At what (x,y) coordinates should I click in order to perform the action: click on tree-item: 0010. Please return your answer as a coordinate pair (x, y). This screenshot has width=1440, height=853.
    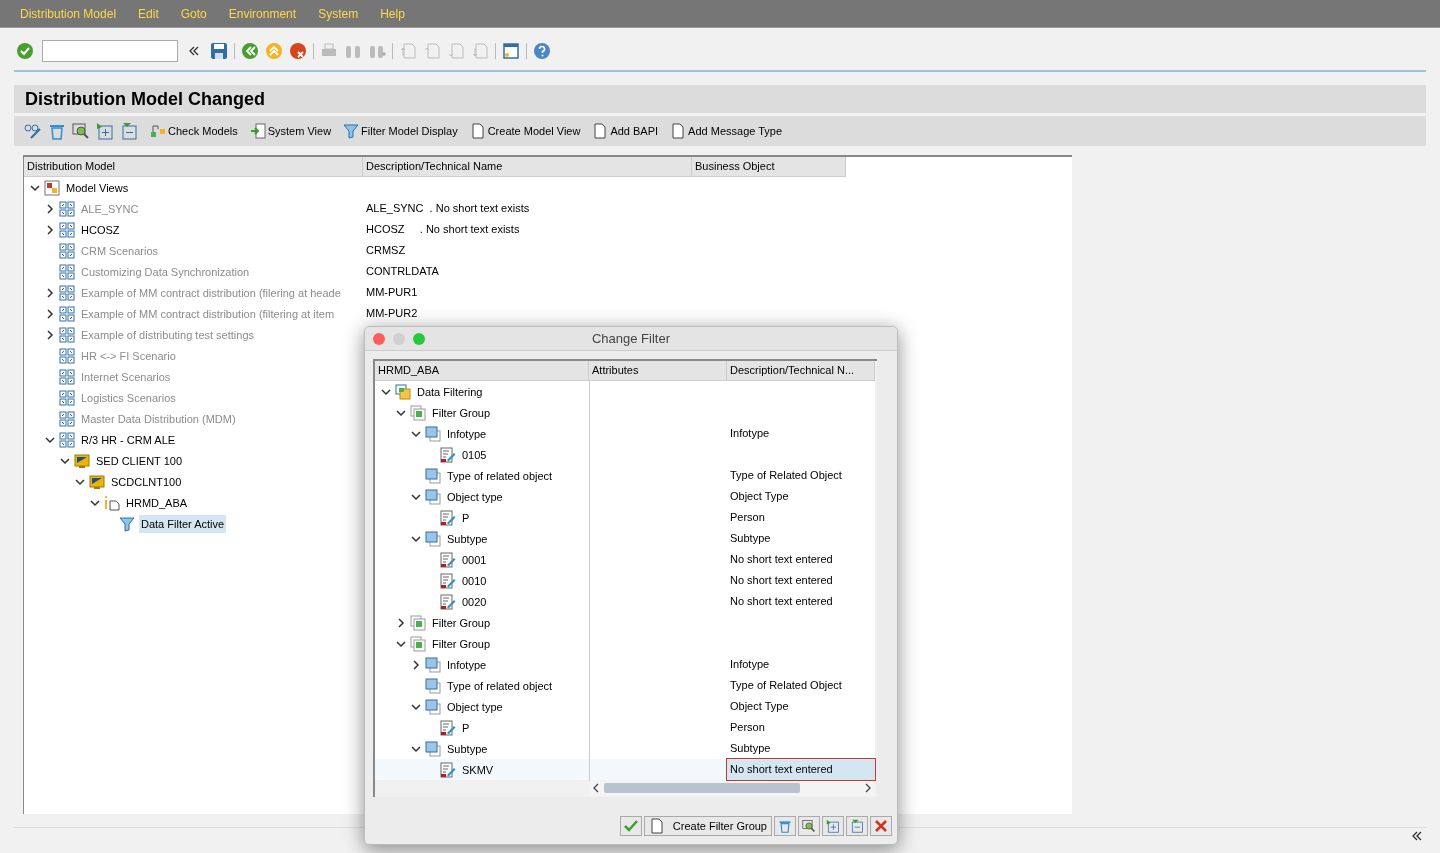
    Looking at the image, I should click on (474, 580).